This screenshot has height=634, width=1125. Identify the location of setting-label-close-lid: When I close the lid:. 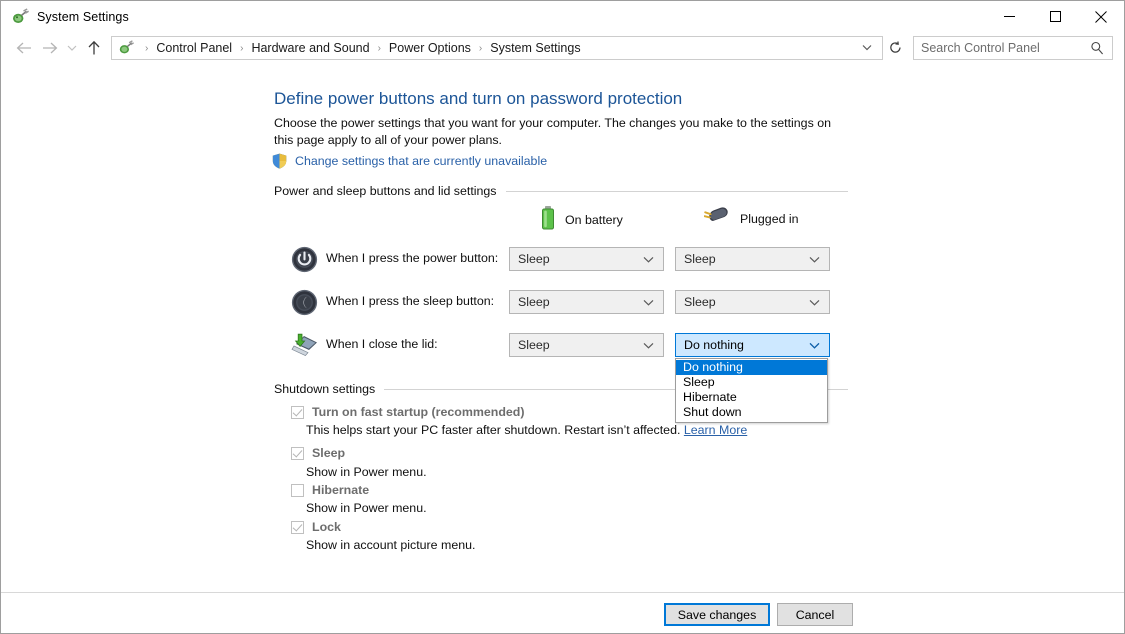
(382, 344).